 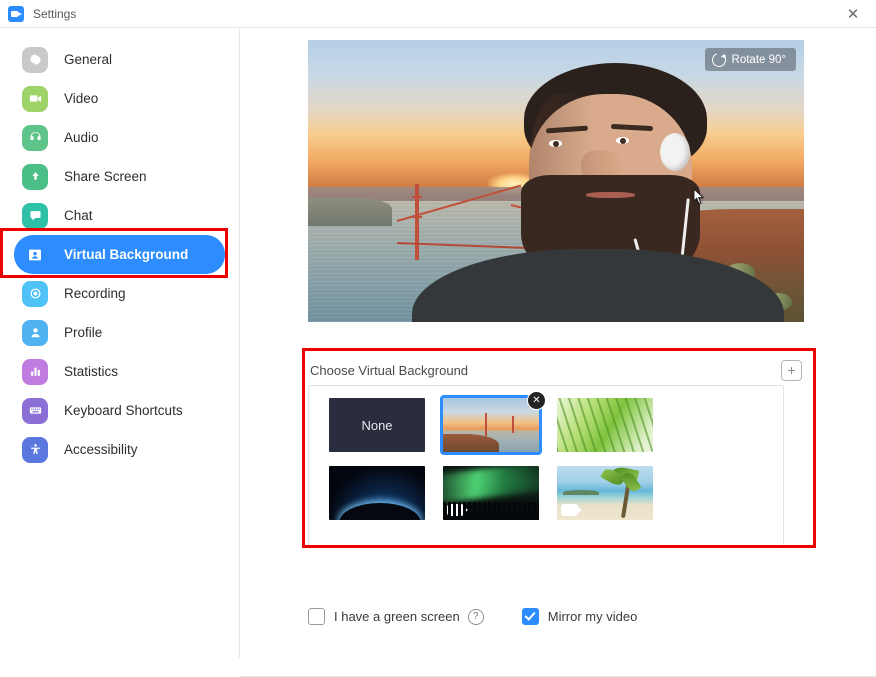 I want to click on vb-thumbnail-none: None, so click(x=377, y=425).